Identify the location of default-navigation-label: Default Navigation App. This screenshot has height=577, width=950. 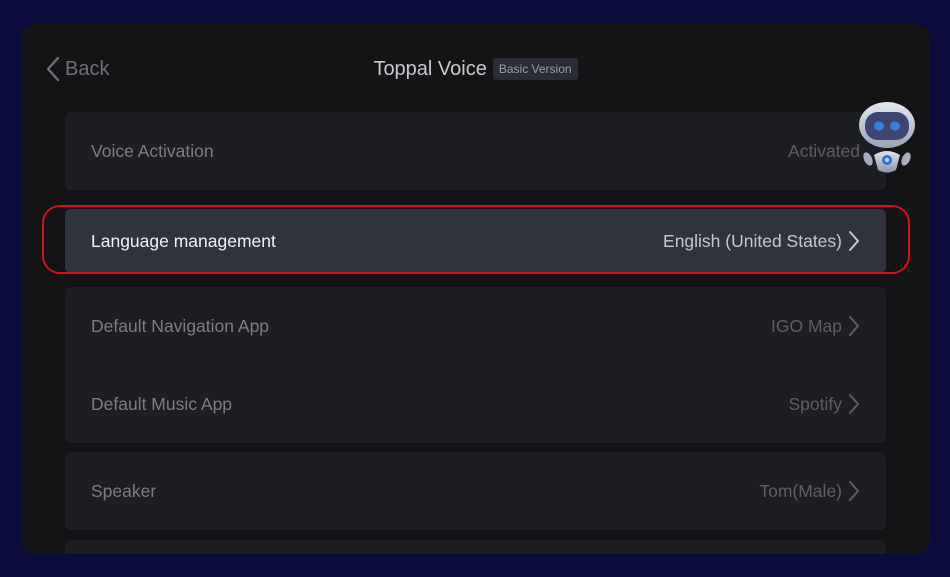
(180, 325).